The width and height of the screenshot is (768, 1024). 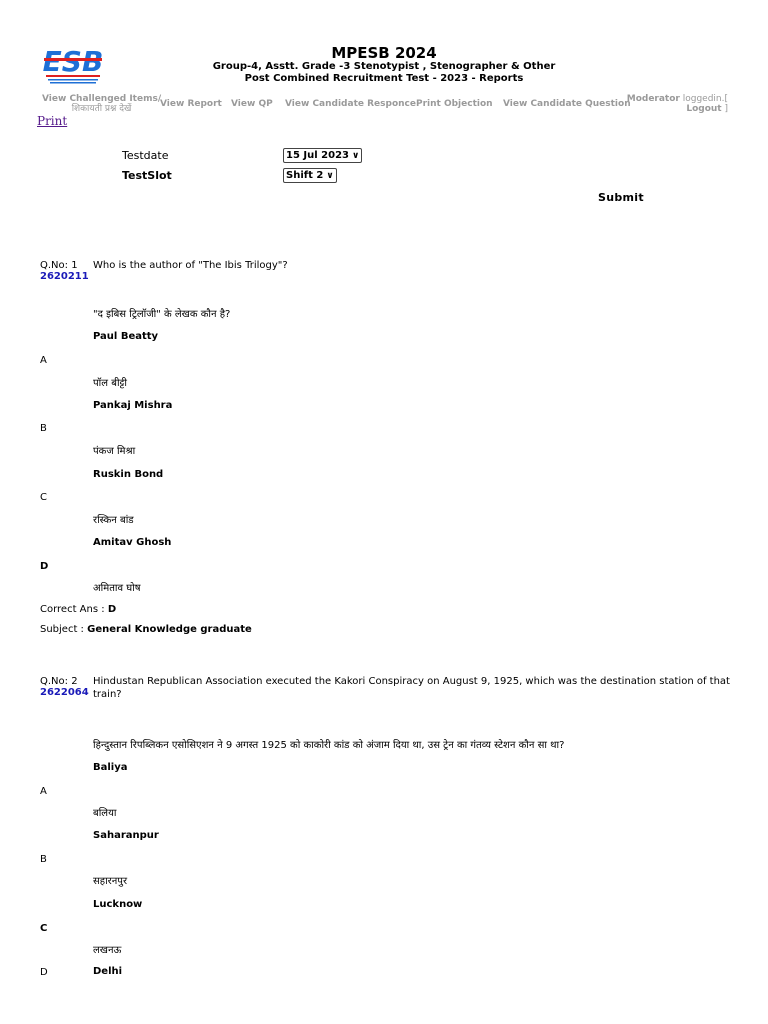 I want to click on nav-print-objection: Print Objection, so click(x=454, y=104).